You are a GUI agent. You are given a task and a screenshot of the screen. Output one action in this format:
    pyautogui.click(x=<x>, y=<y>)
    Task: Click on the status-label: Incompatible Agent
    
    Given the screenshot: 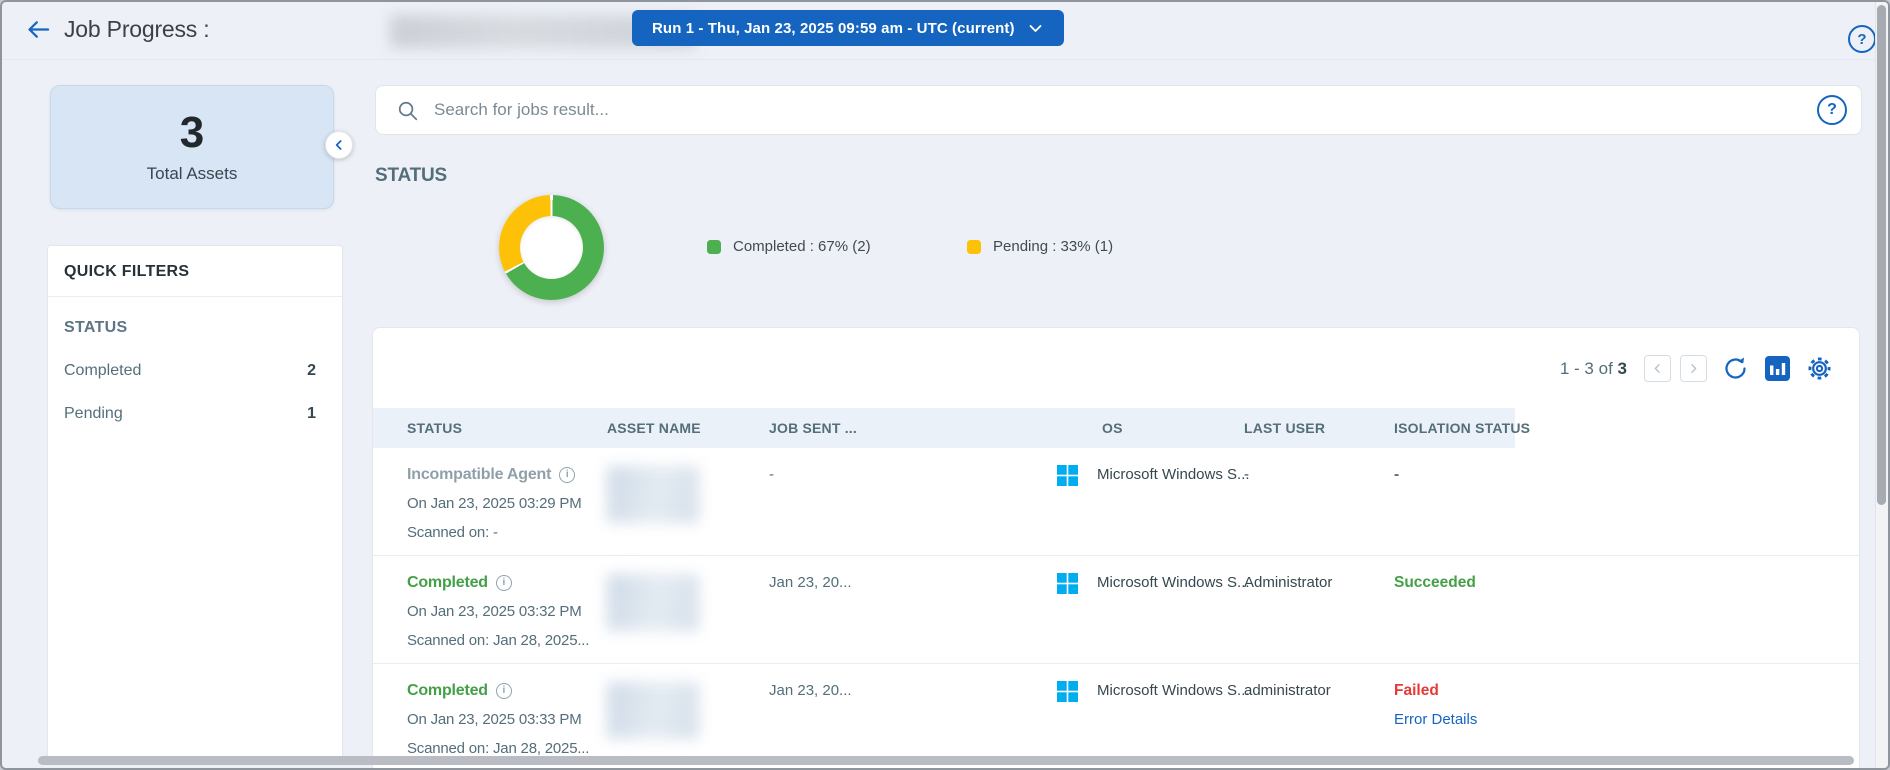 What is the action you would take?
    pyautogui.click(x=479, y=474)
    